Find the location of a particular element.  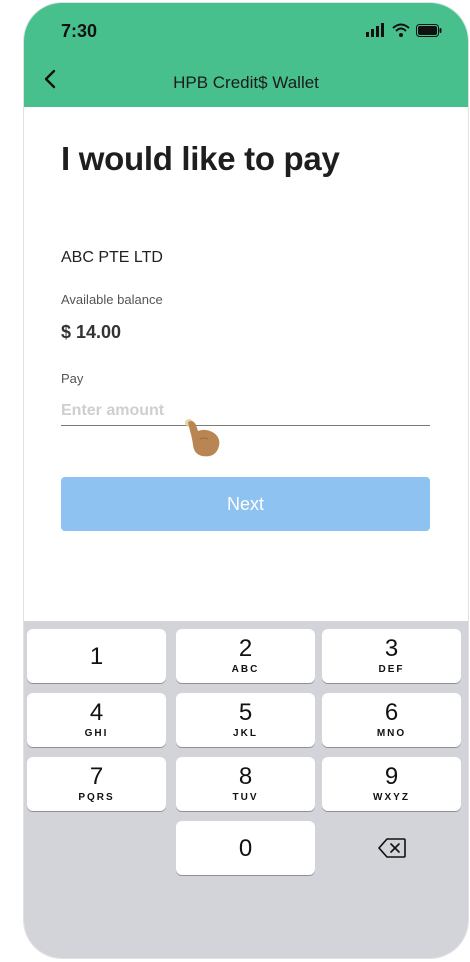

key-letters: WXYZ is located at coordinates (391, 797).